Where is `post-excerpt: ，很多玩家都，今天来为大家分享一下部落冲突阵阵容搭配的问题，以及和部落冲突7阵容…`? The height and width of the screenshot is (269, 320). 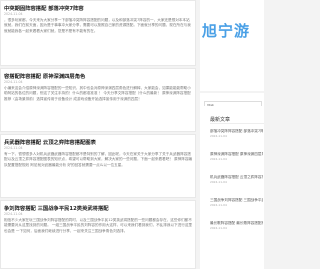
post-excerpt: ，很多玩家都，今天来为大家分享一下部落冲突阵阵容搭配的问题，以及和部落冲突7阵容… is located at coordinates (97, 25).